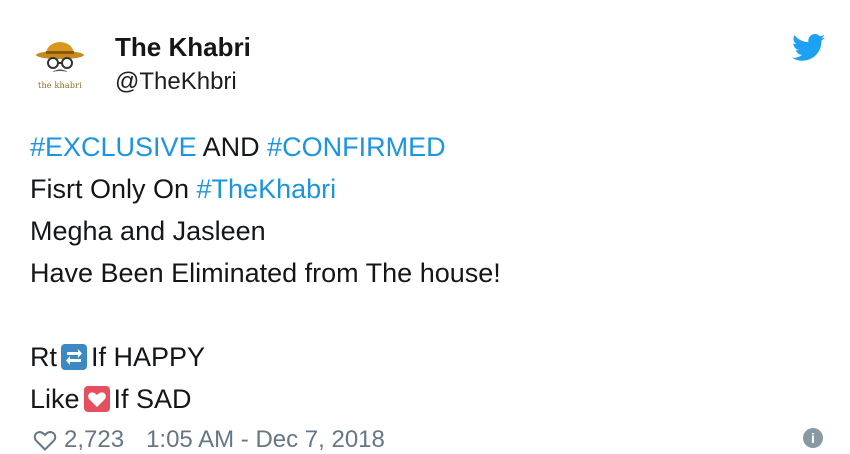  What do you see at coordinates (60, 85) in the screenshot?
I see `avatar-label: the khabri` at bounding box center [60, 85].